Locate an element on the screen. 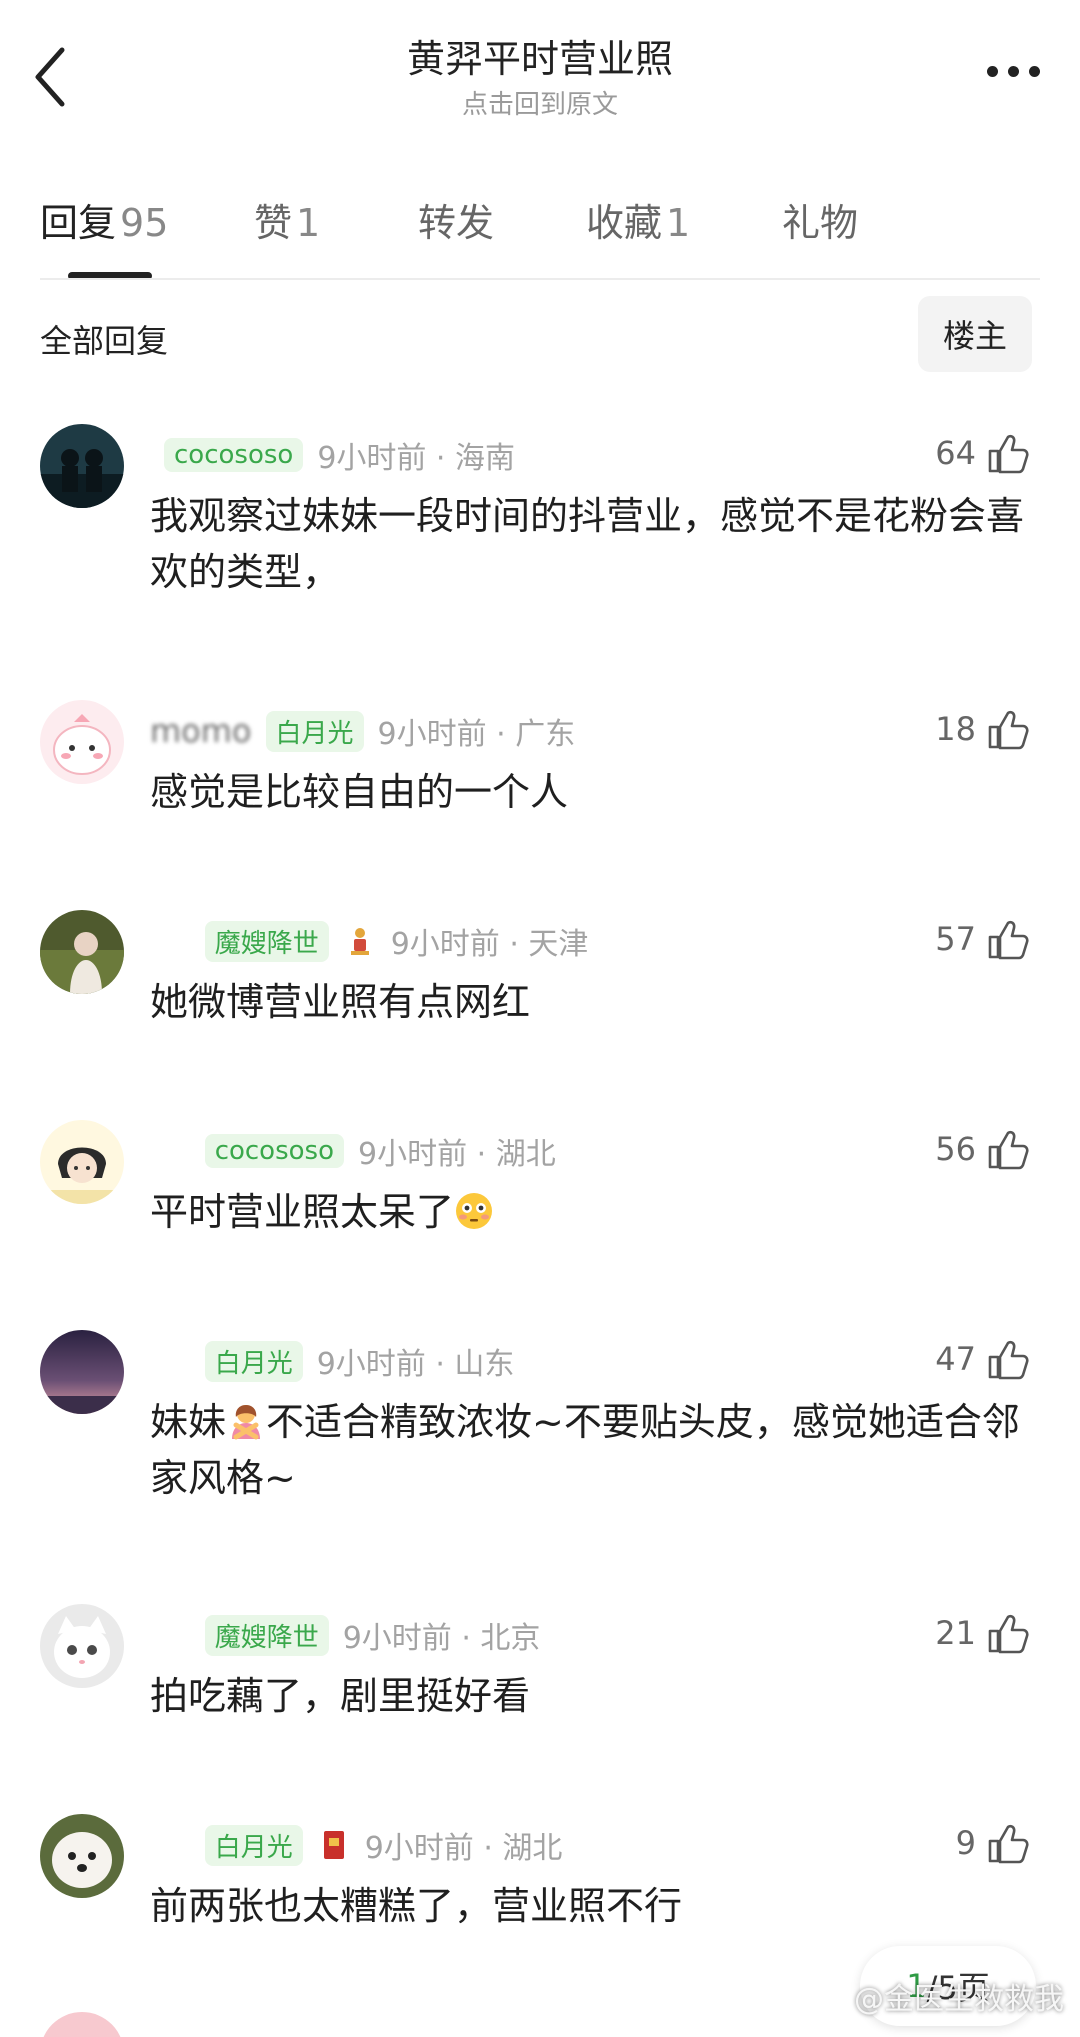  like-count: 18 is located at coordinates (955, 729).